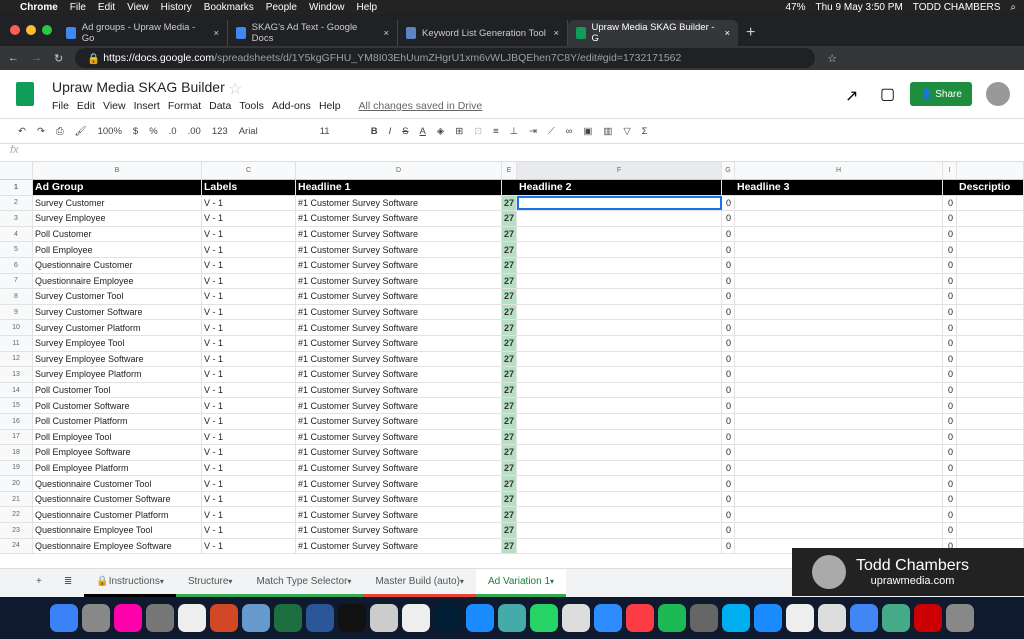 The height and width of the screenshot is (639, 1024). Describe the element at coordinates (839, 170) in the screenshot. I see `column-header: H` at that location.